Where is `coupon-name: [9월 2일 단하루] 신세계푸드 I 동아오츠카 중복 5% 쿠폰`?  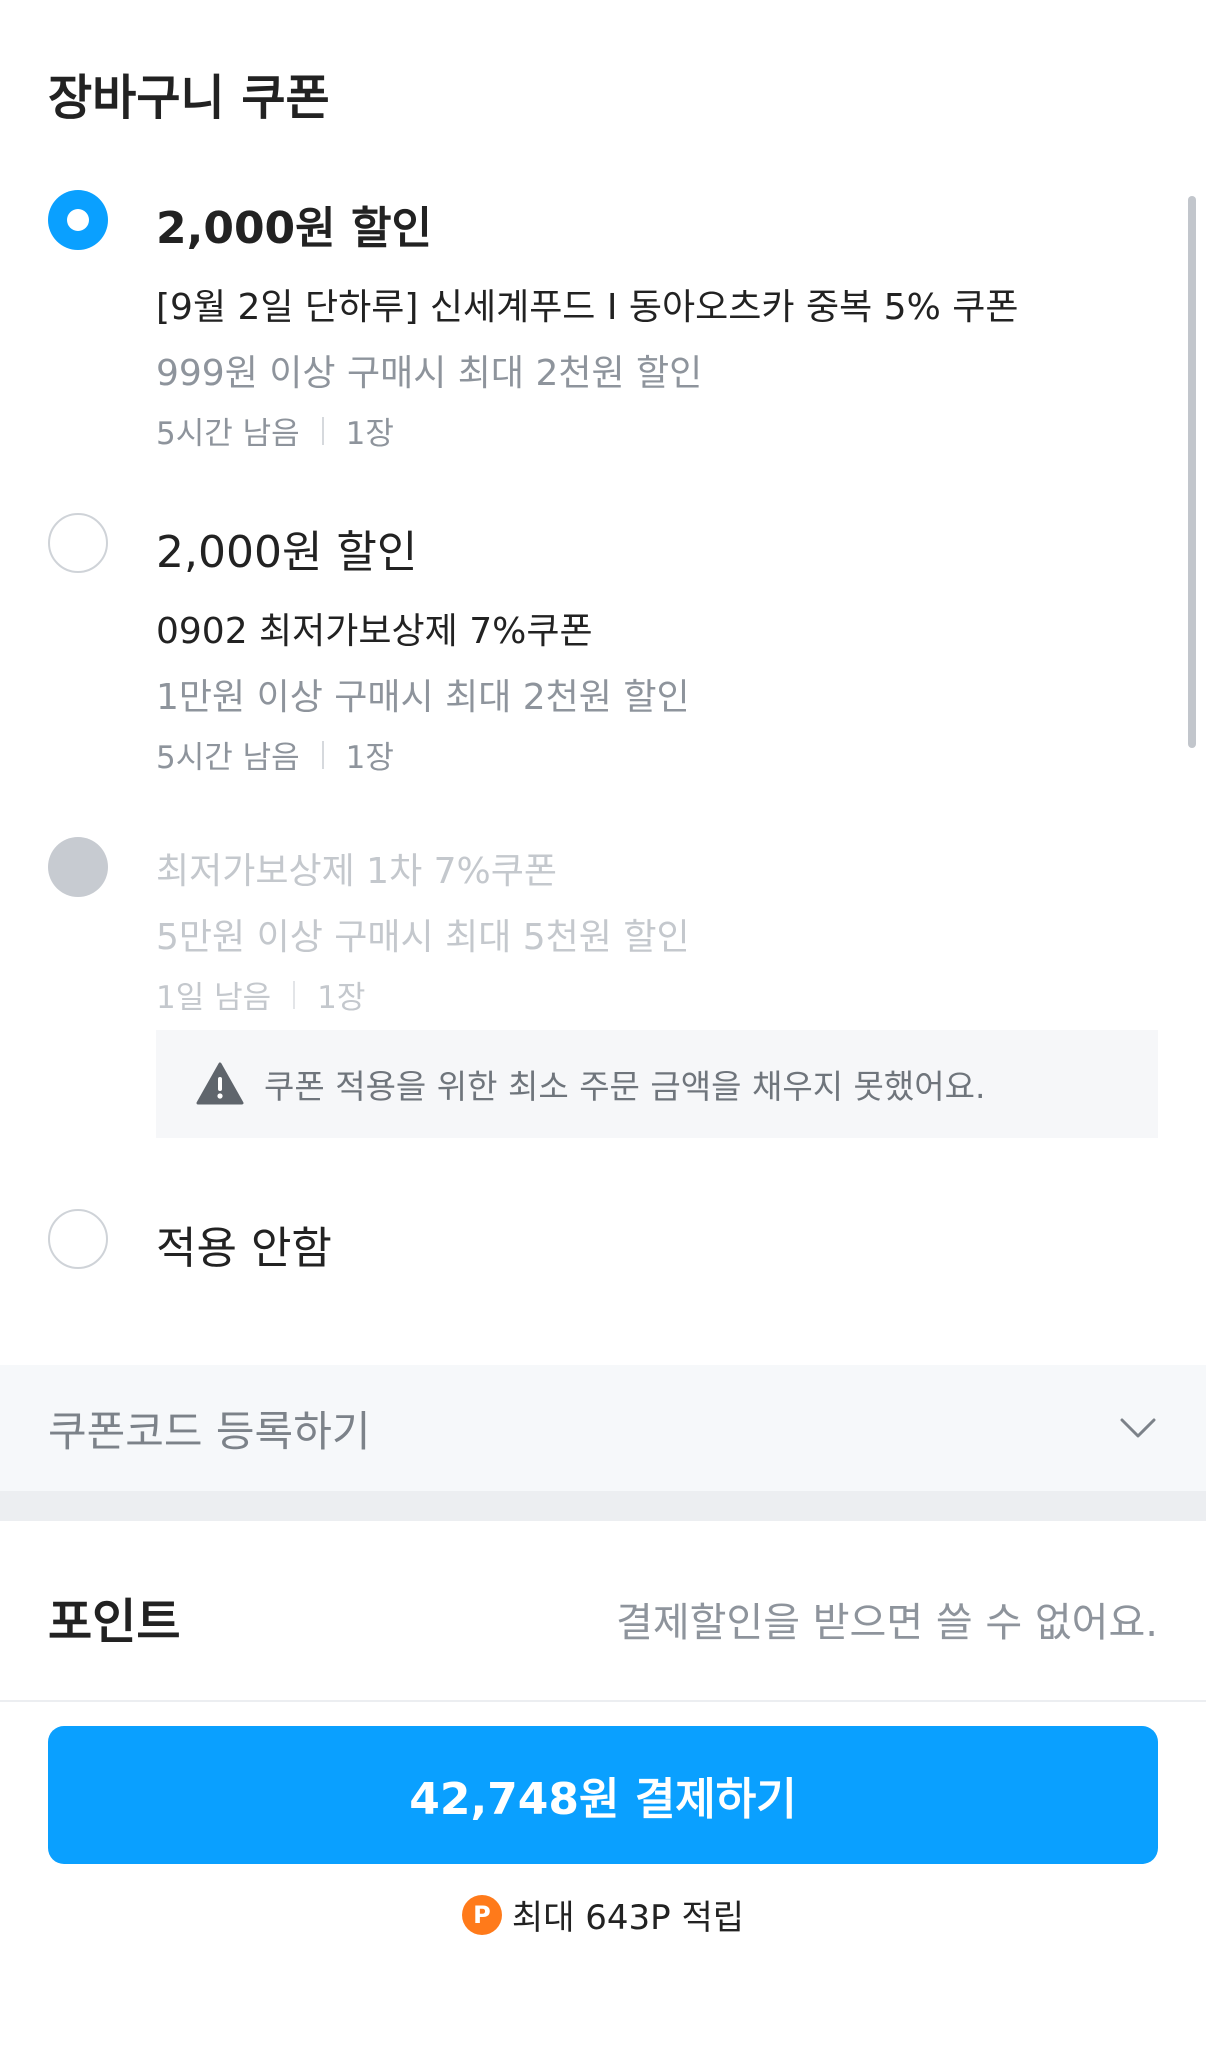
coupon-name: [9월 2일 단하루] 신세계푸드 I 동아오츠카 중복 5% 쿠폰 is located at coordinates (587, 307).